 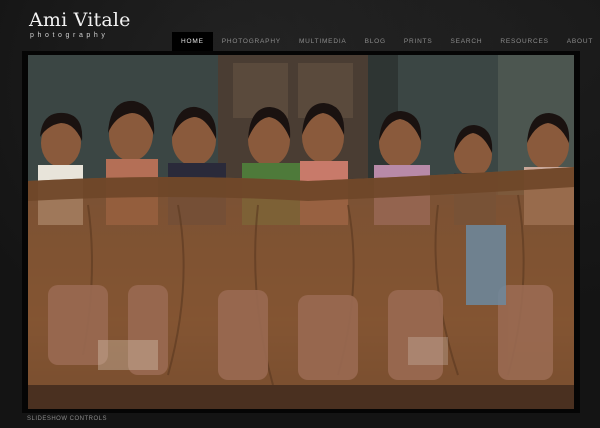 What do you see at coordinates (67, 419) in the screenshot?
I see `slideshow-controls: SLIDESHOW CONTROLS` at bounding box center [67, 419].